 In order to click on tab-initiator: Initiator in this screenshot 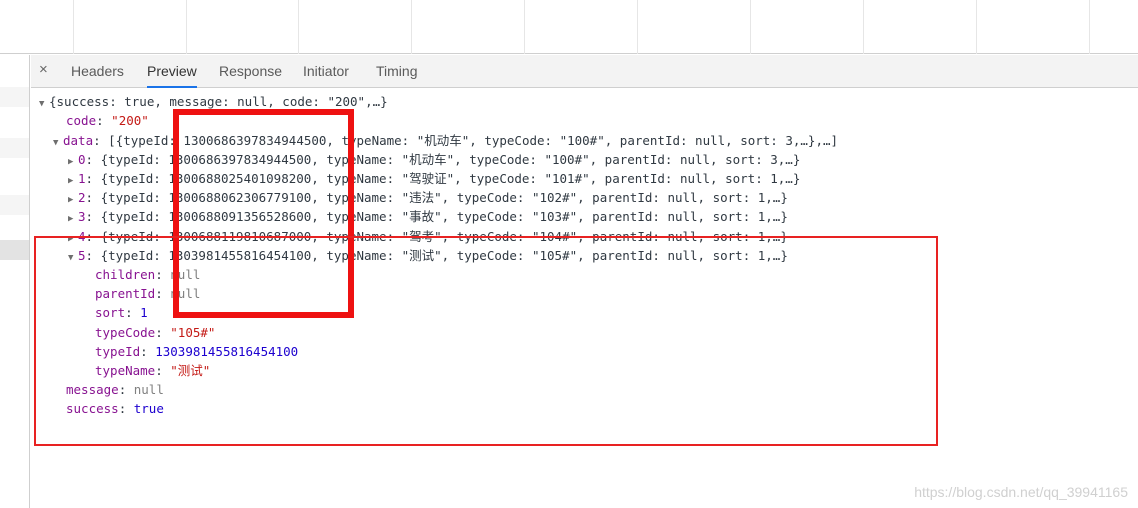, I will do `click(326, 75)`.